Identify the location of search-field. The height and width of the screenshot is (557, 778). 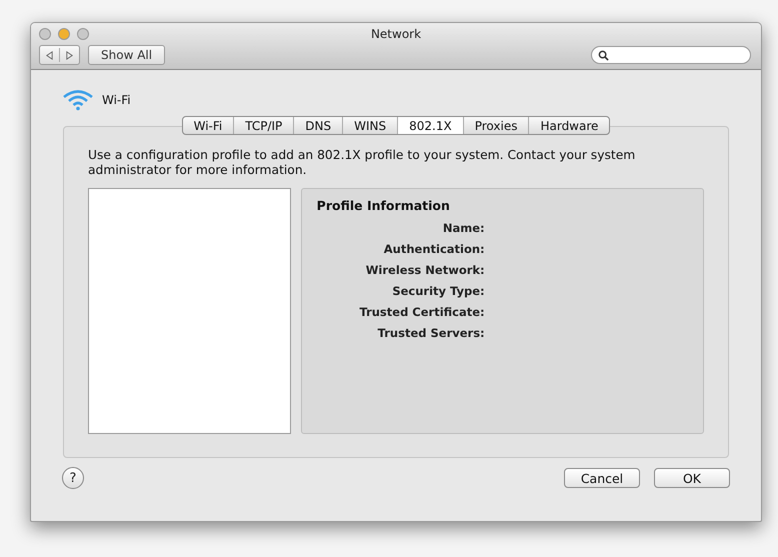
(671, 55).